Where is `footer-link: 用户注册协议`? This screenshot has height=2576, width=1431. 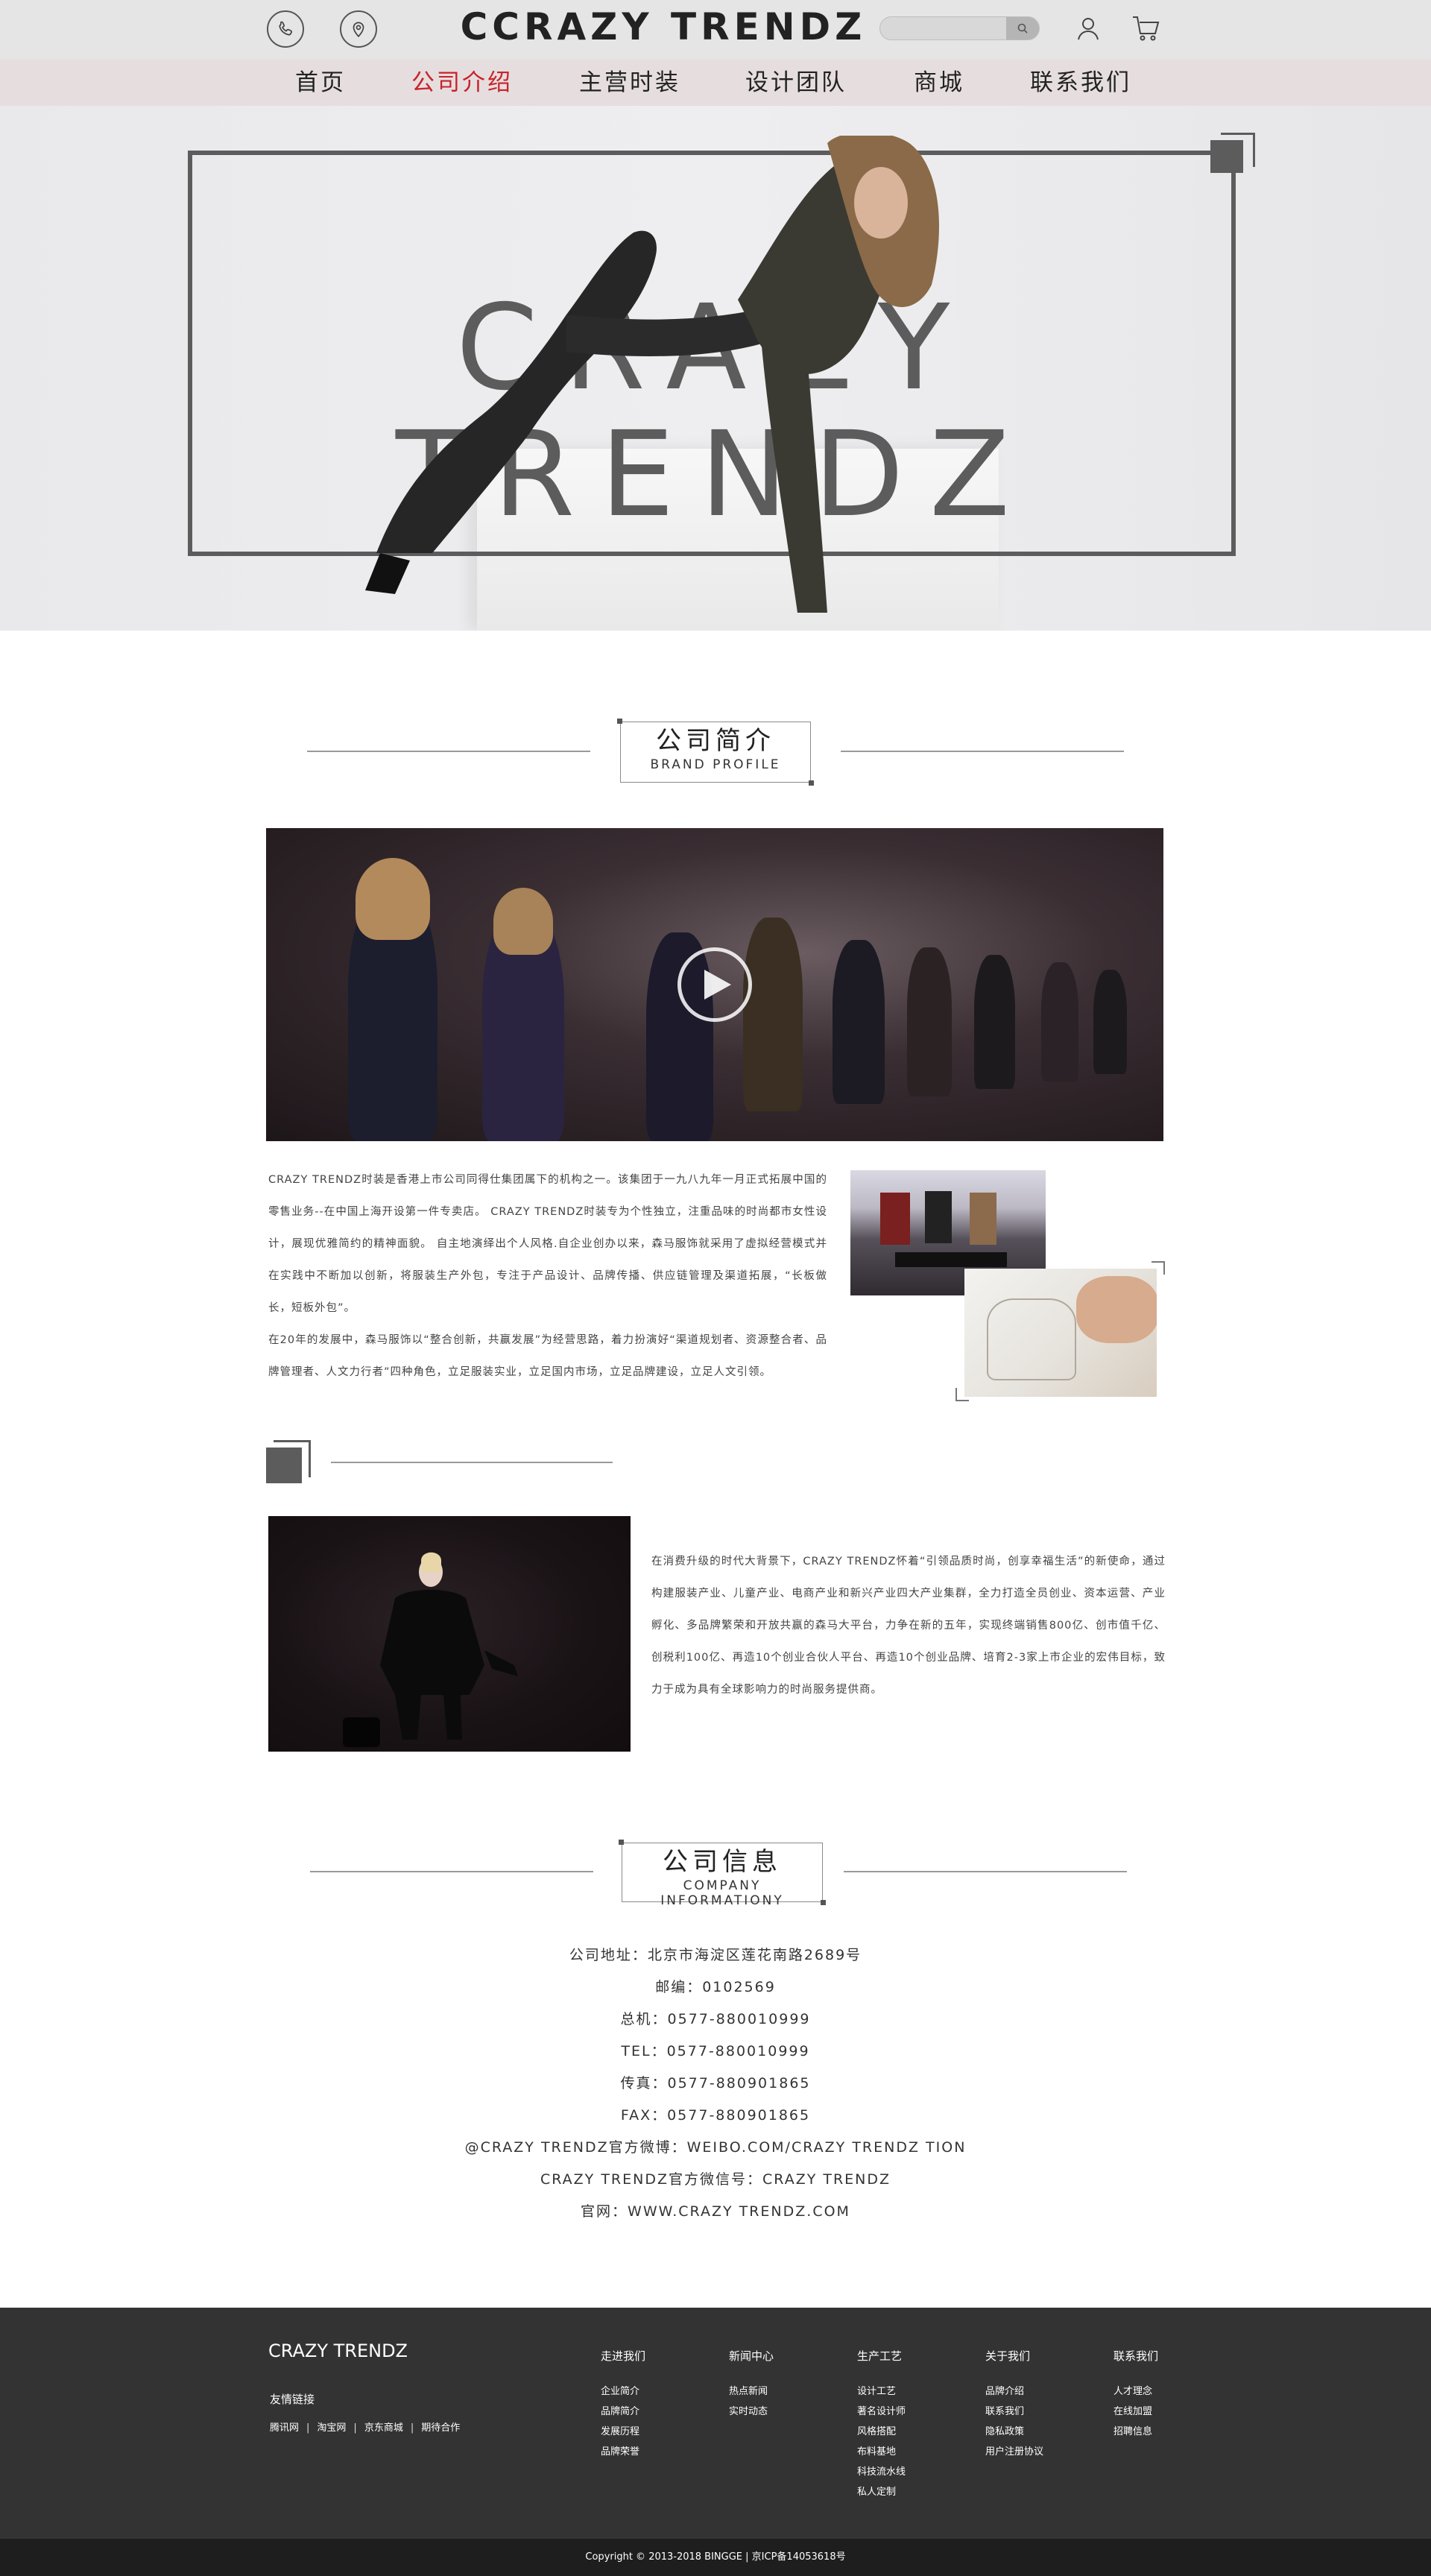
footer-link: 用户注册协议 is located at coordinates (1014, 2452).